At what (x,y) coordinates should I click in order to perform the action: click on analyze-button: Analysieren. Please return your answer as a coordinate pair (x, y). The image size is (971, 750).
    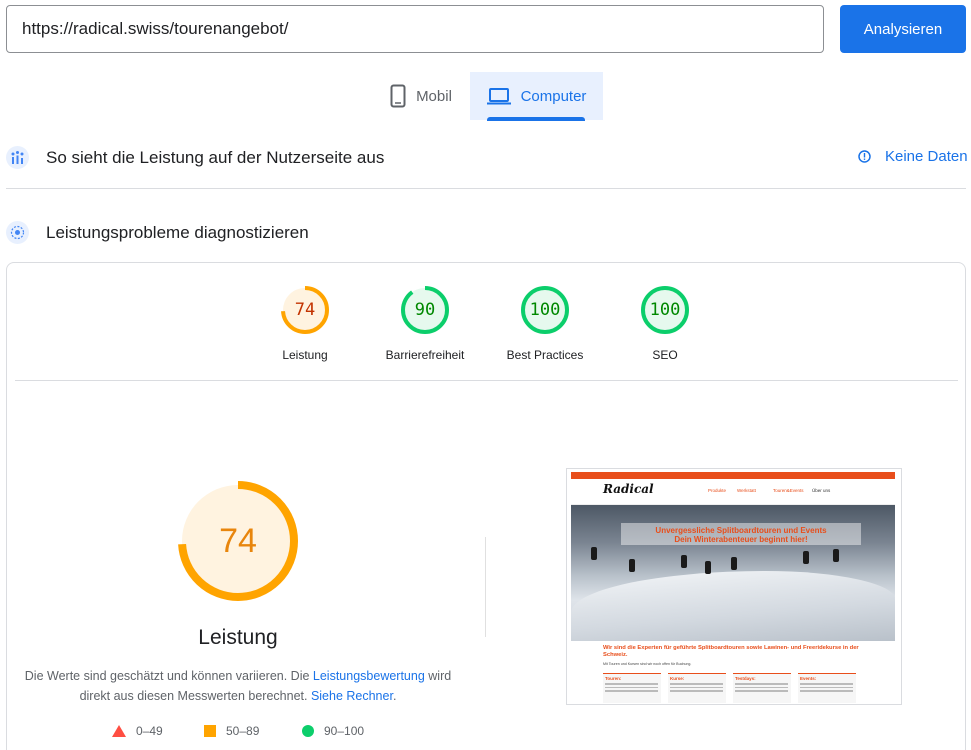
    Looking at the image, I should click on (903, 29).